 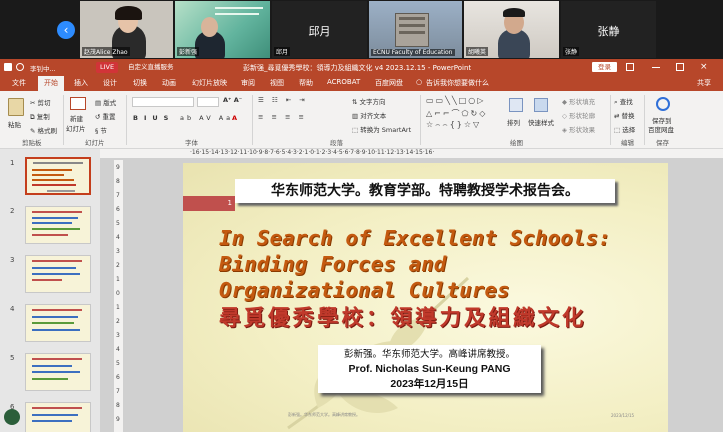 What do you see at coordinates (222, 29) in the screenshot?
I see `participant-tile: 彭新强` at bounding box center [222, 29].